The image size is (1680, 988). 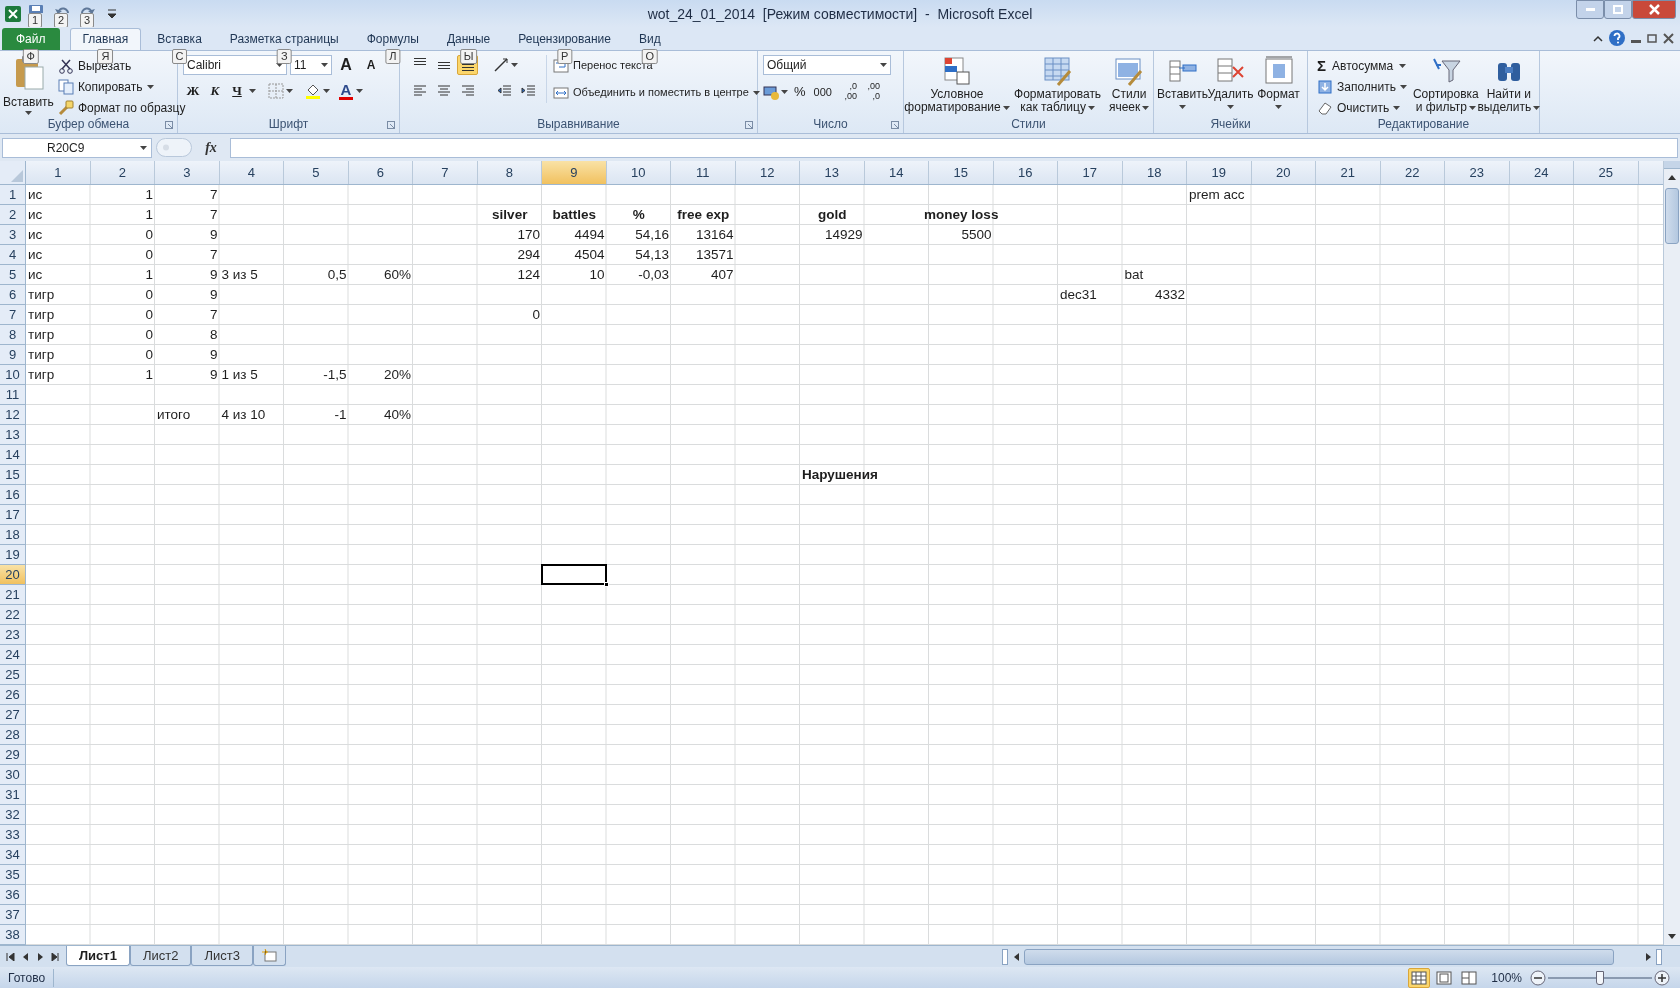 I want to click on decimal-button: ,0 ,00, so click(x=846, y=92).